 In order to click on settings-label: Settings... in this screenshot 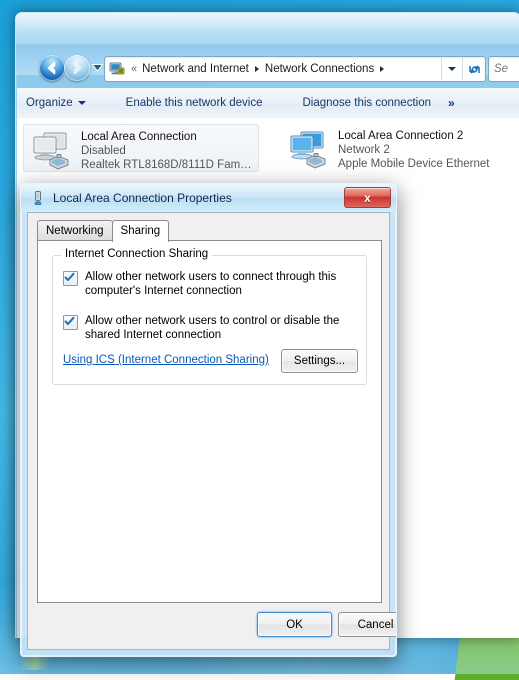, I will do `click(319, 361)`.